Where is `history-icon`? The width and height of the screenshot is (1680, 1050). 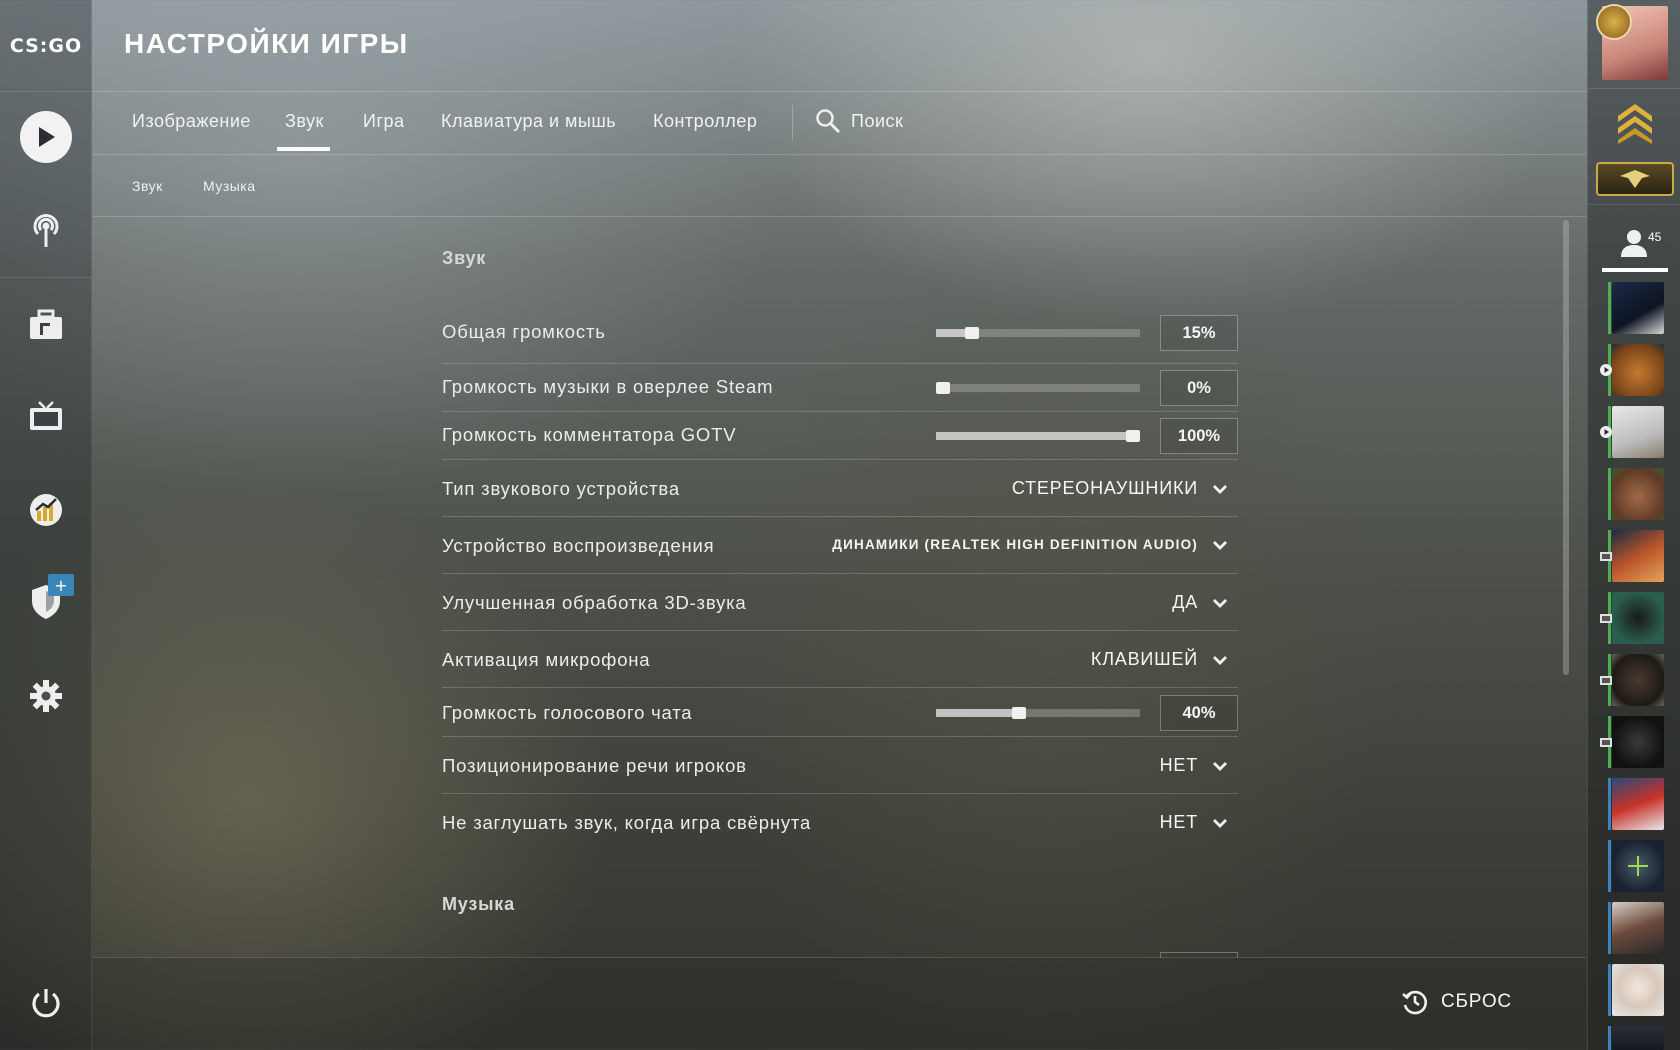 history-icon is located at coordinates (1414, 1002).